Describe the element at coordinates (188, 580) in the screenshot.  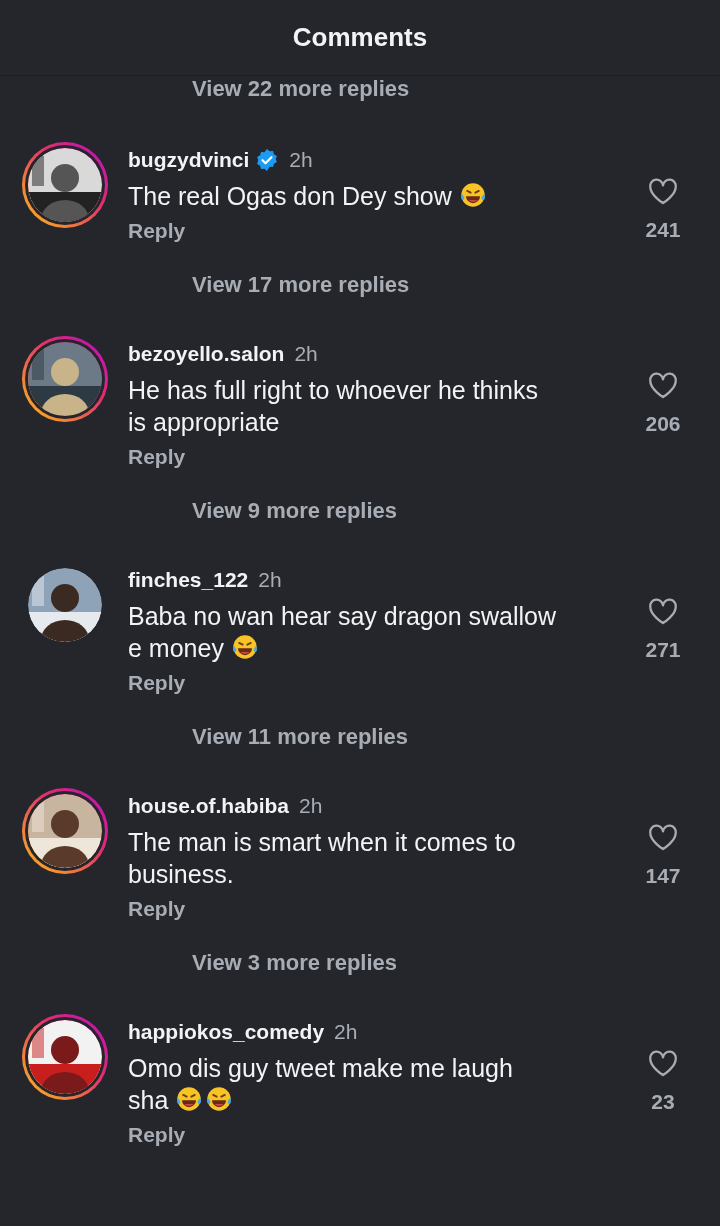
I see `username: finches_122` at that location.